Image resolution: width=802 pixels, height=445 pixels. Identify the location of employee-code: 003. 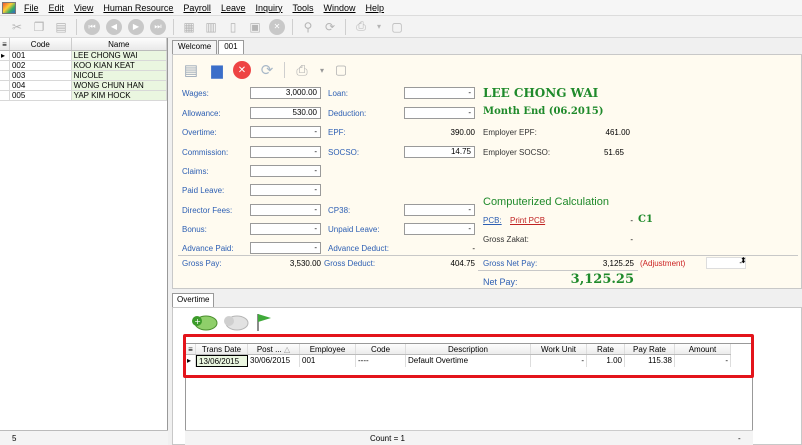
(41, 75).